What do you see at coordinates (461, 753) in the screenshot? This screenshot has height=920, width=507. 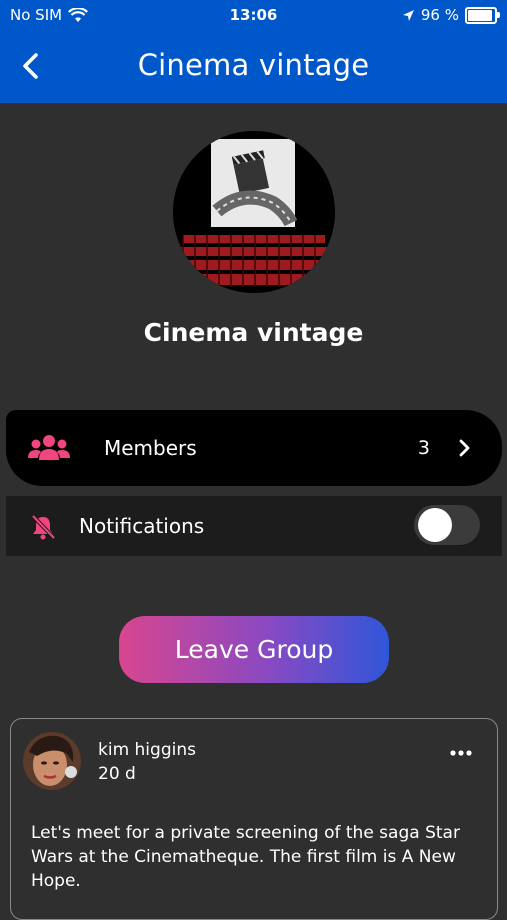 I see `more-options-icon` at bounding box center [461, 753].